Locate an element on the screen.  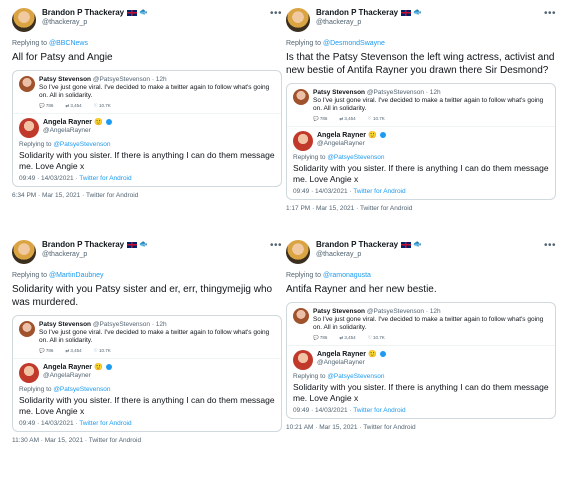
replying-to-link: @DesmondSwayne is located at coordinates (354, 43).